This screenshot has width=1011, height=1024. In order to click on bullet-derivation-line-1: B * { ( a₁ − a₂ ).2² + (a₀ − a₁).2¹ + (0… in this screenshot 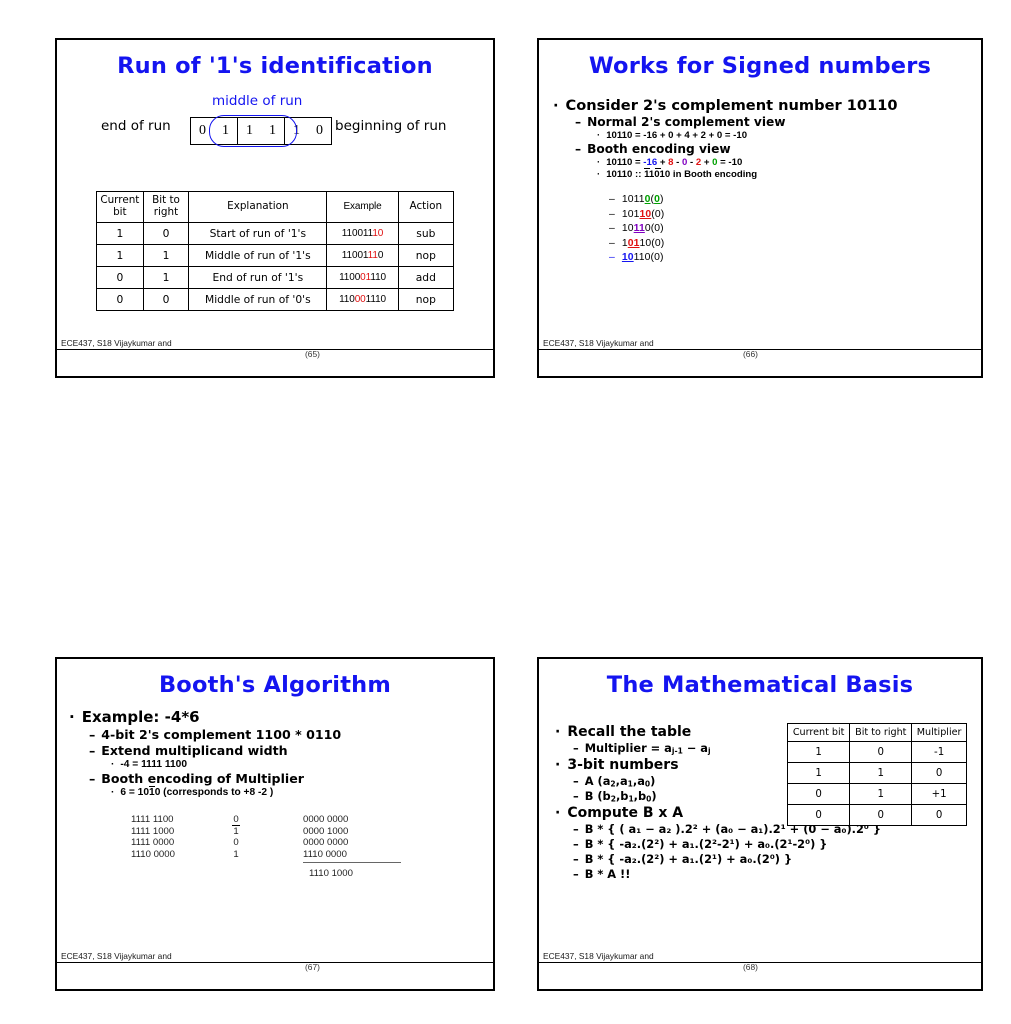, I will do `click(727, 829)`.